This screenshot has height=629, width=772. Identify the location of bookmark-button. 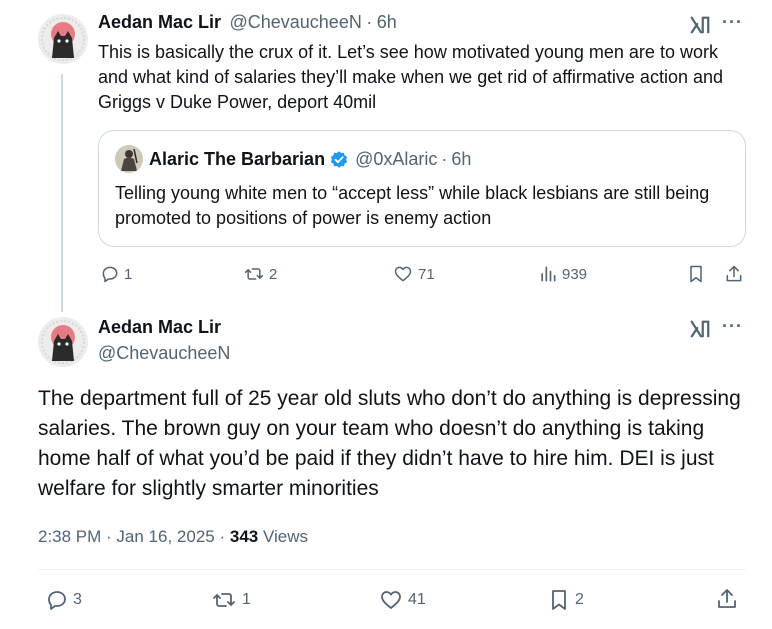
(696, 274).